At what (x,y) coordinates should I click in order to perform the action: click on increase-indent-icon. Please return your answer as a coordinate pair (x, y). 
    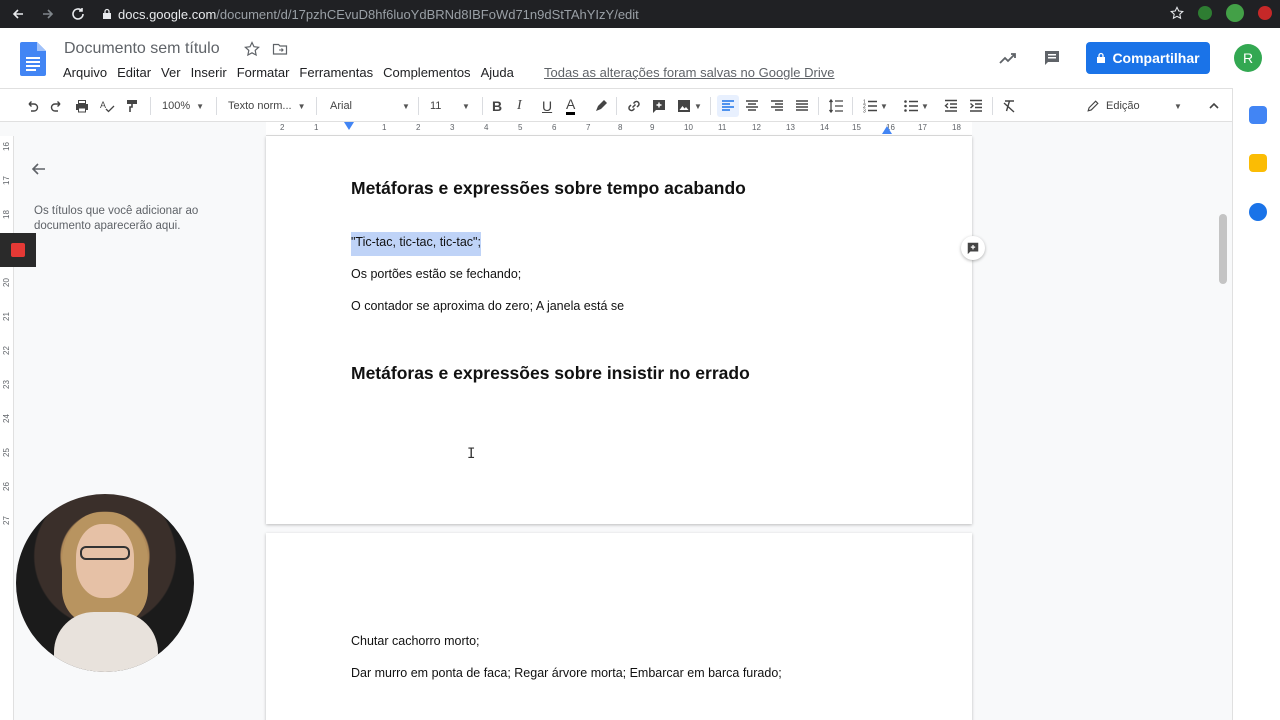
    Looking at the image, I should click on (976, 106).